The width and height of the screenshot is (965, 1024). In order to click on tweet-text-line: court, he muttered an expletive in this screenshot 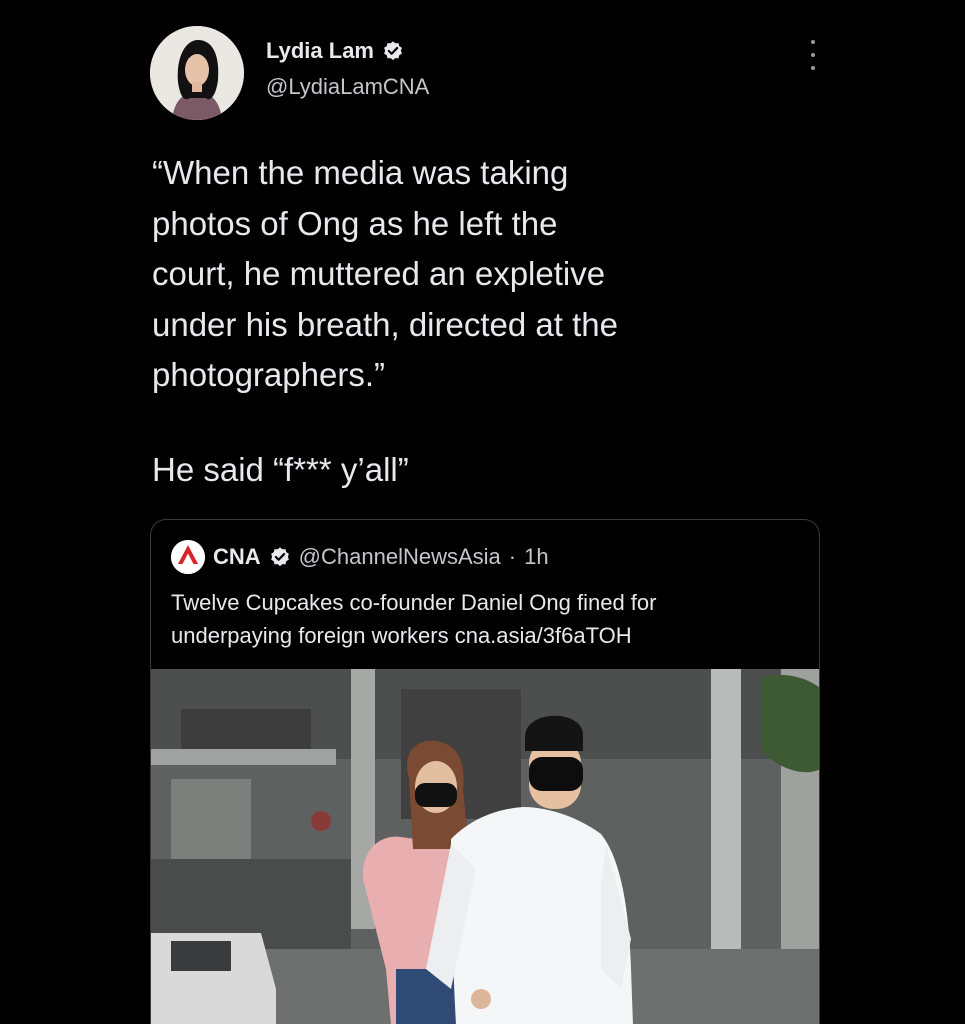, I will do `click(379, 273)`.